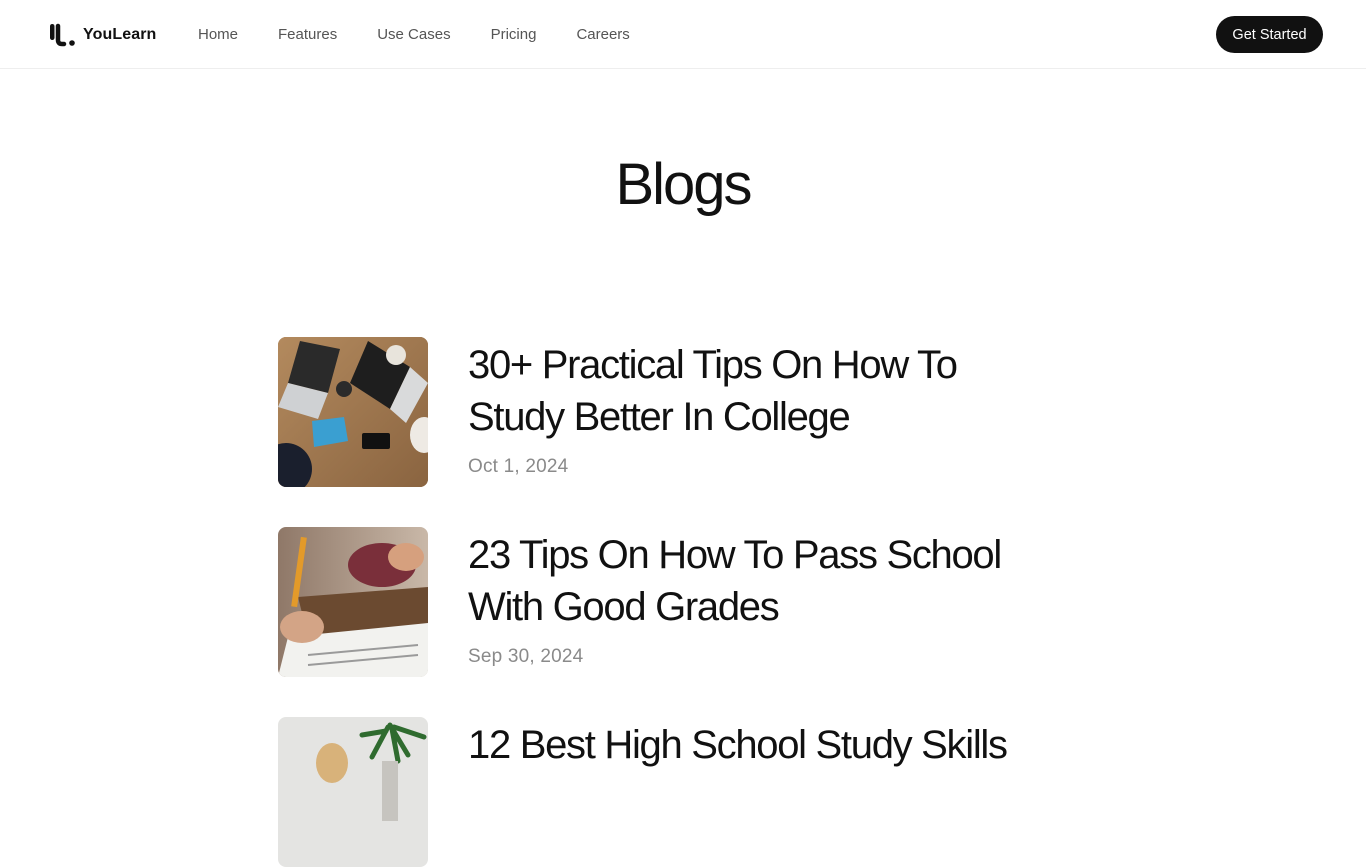 This screenshot has height=867, width=1366. I want to click on nav-pricing: Pricing, so click(514, 34).